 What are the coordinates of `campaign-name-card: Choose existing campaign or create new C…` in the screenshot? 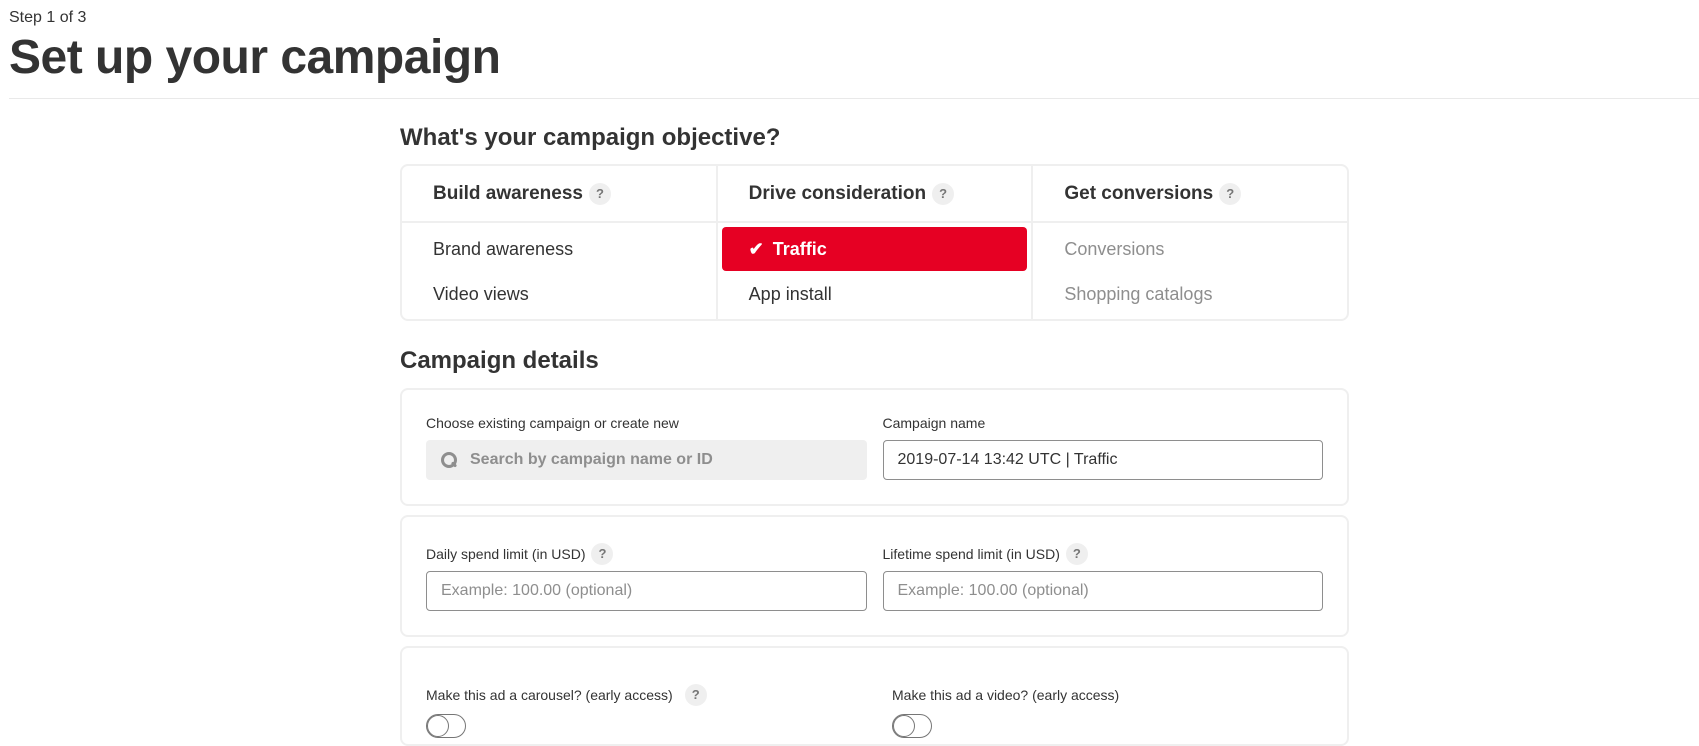 It's located at (874, 447).